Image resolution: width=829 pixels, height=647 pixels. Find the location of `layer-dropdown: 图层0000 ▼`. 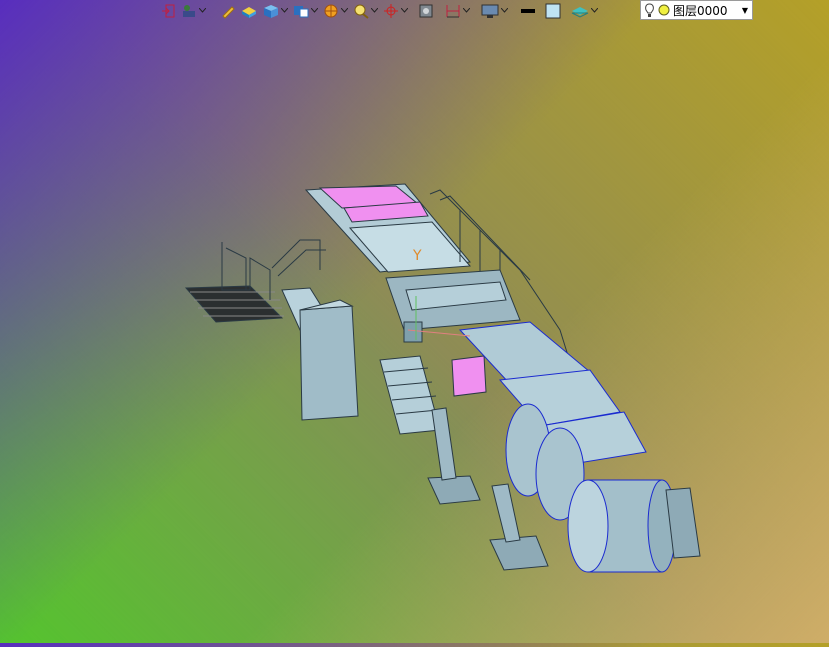

layer-dropdown: 图层0000 ▼ is located at coordinates (696, 10).